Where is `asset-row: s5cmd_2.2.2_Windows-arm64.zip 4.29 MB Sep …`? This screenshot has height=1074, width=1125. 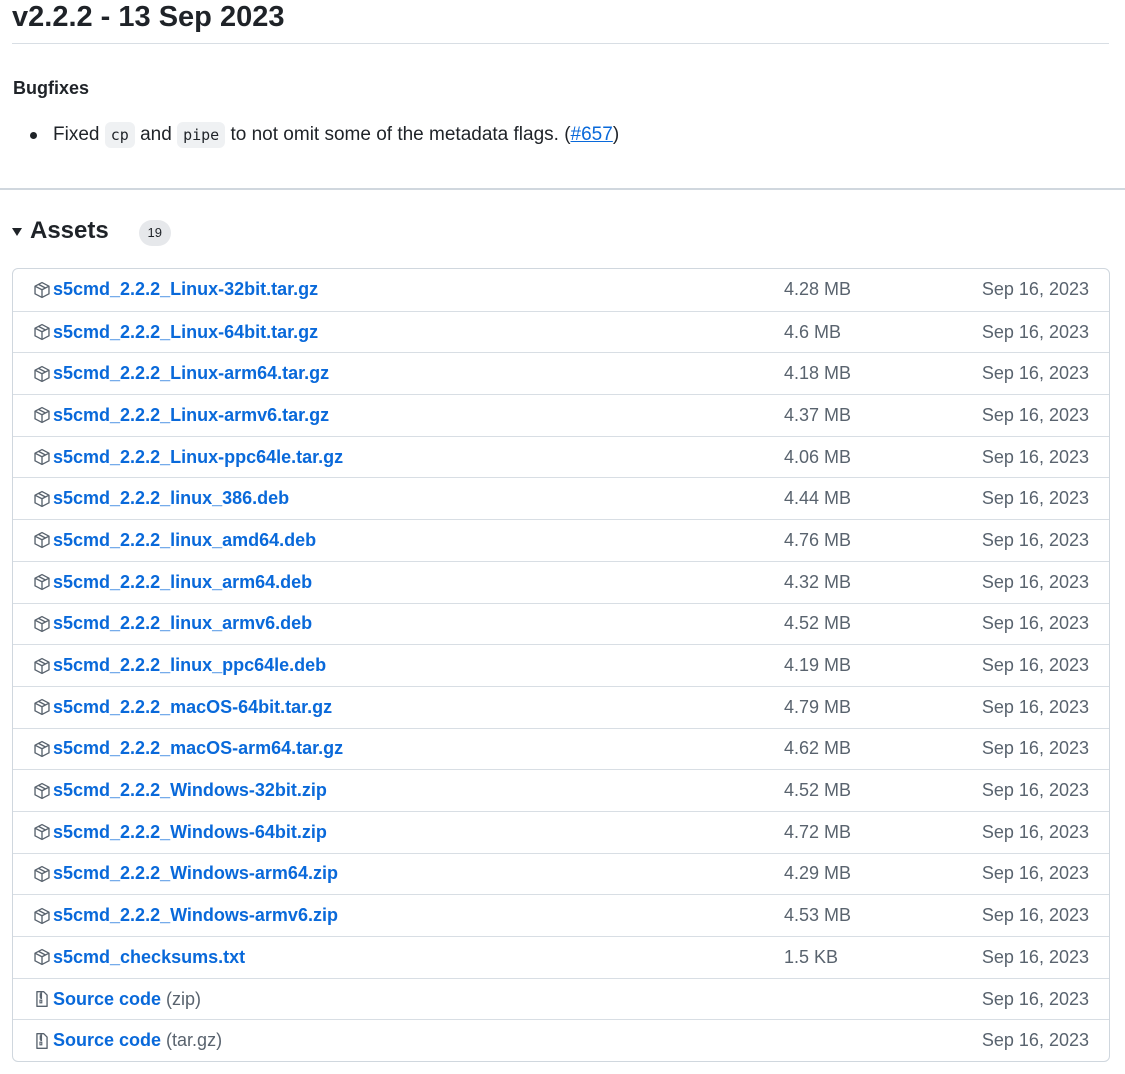
asset-row: s5cmd_2.2.2_Windows-arm64.zip 4.29 MB Sep … is located at coordinates (561, 873).